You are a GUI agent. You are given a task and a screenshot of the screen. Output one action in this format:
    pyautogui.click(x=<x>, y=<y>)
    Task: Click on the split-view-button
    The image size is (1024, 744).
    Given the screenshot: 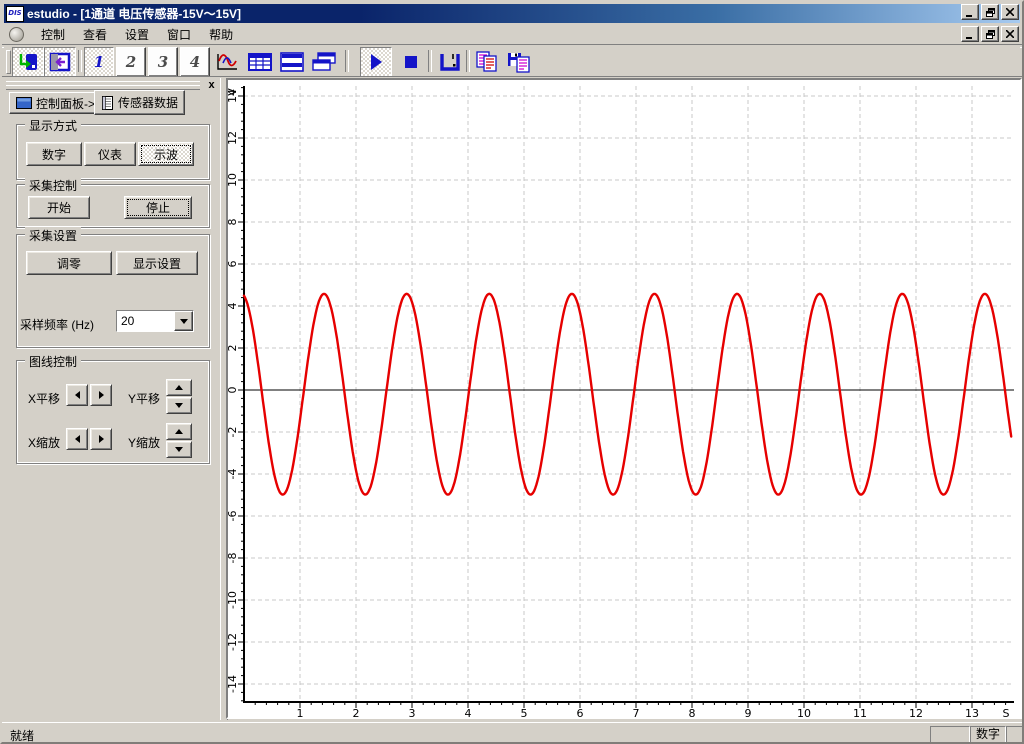 What is the action you would take?
    pyautogui.click(x=292, y=62)
    